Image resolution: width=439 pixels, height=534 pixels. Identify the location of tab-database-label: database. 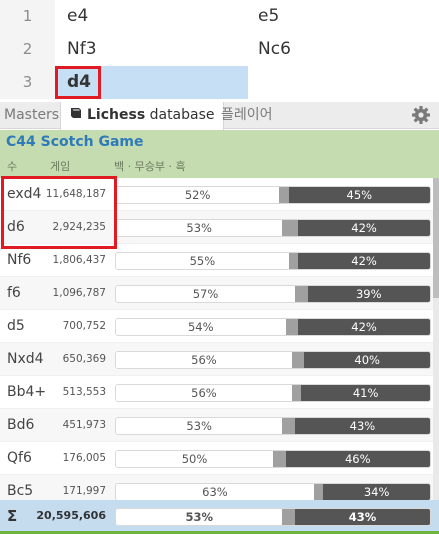
(180, 115).